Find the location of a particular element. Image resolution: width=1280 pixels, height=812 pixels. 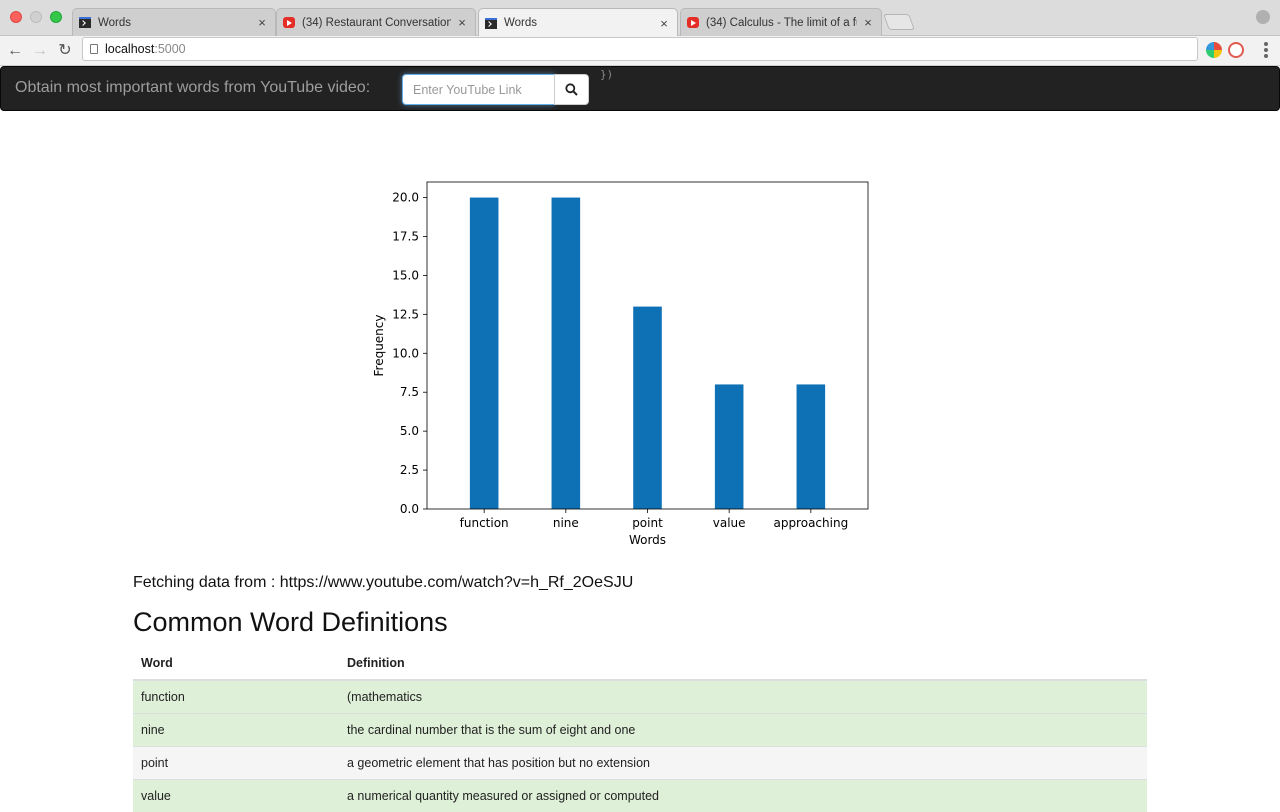

reload-icon: ↻ is located at coordinates (65, 51).